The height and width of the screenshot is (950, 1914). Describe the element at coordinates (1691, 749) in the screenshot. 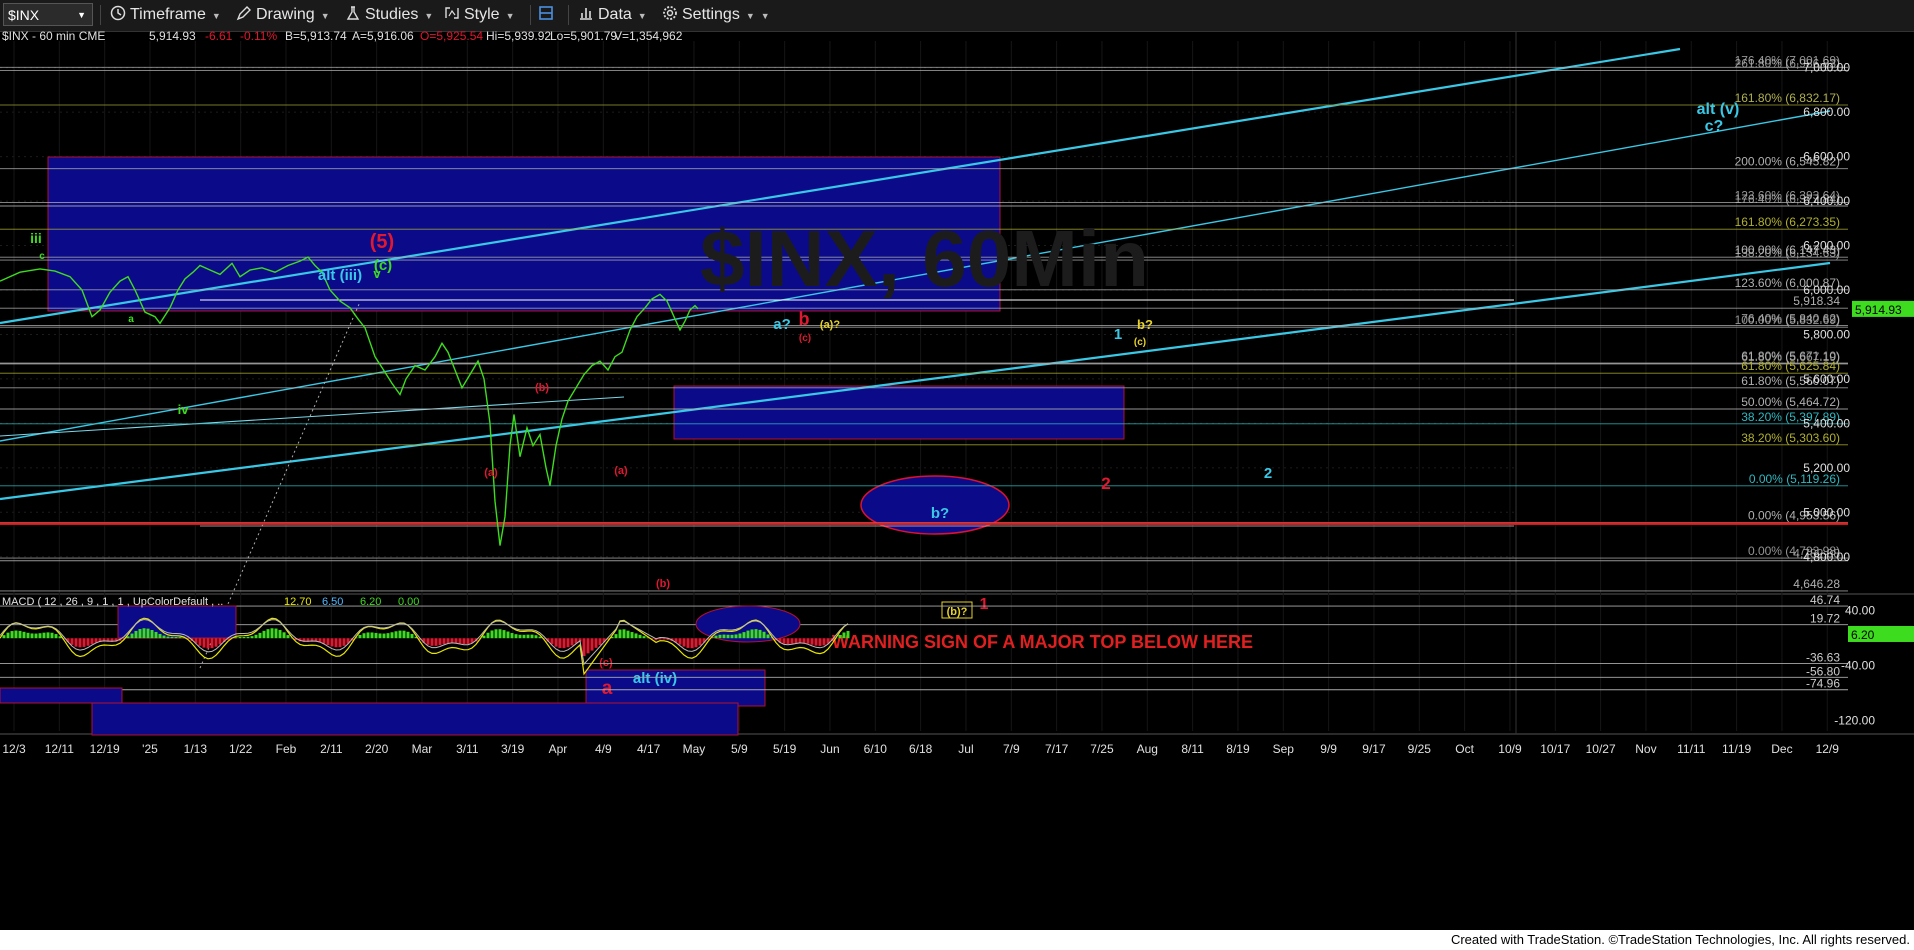

I see `time-tick-label: 11/11` at that location.